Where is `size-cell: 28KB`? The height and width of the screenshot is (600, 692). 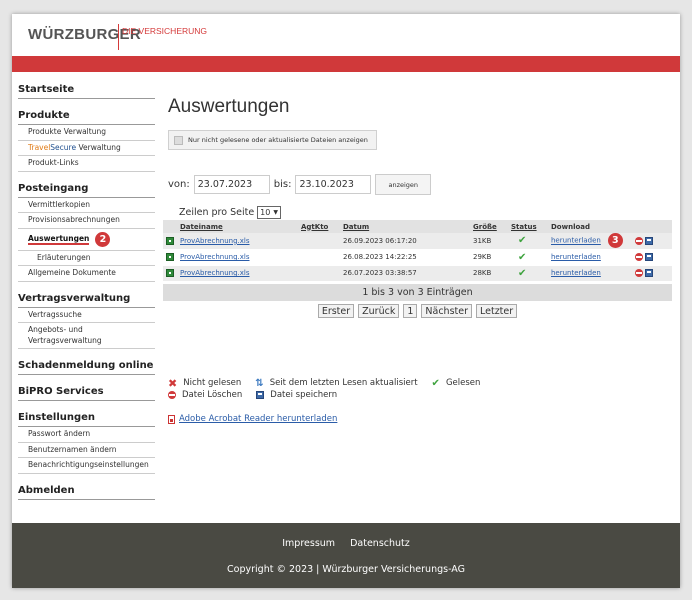 size-cell: 28KB is located at coordinates (489, 273).